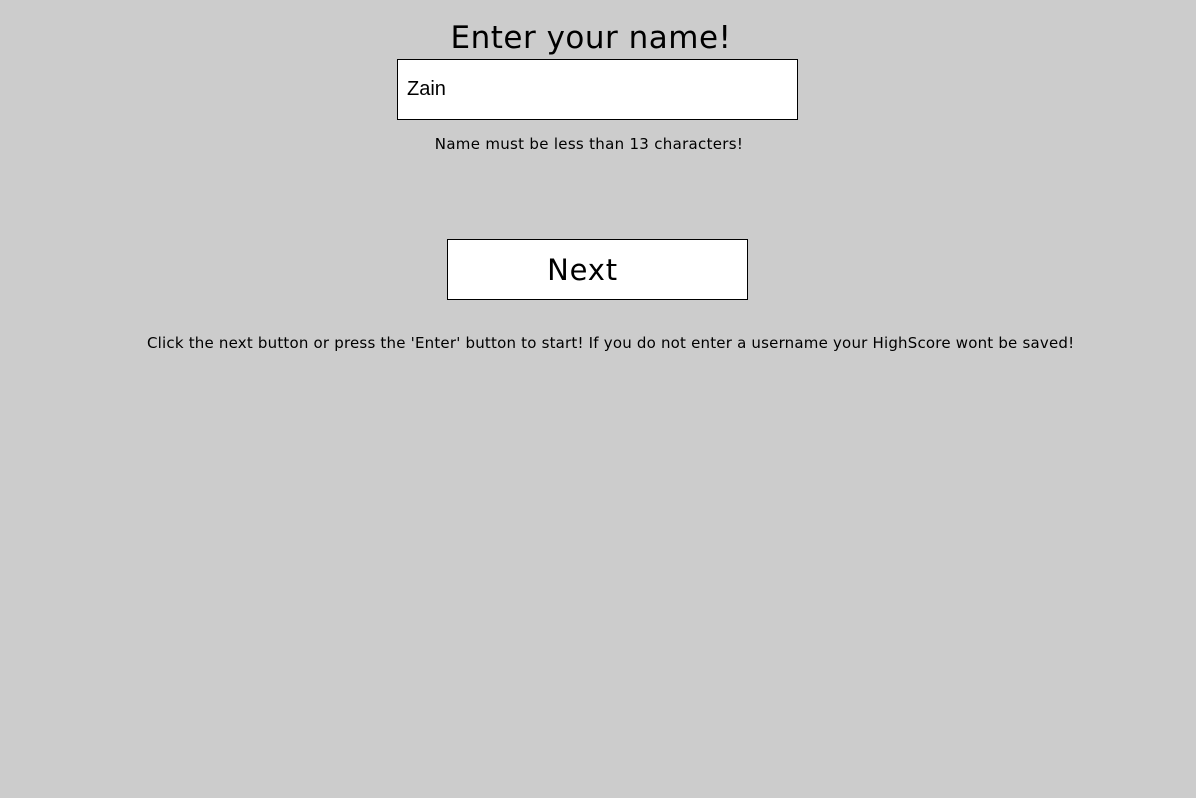 This screenshot has width=1196, height=798. Describe the element at coordinates (597, 269) in the screenshot. I see `next-button: Next` at that location.